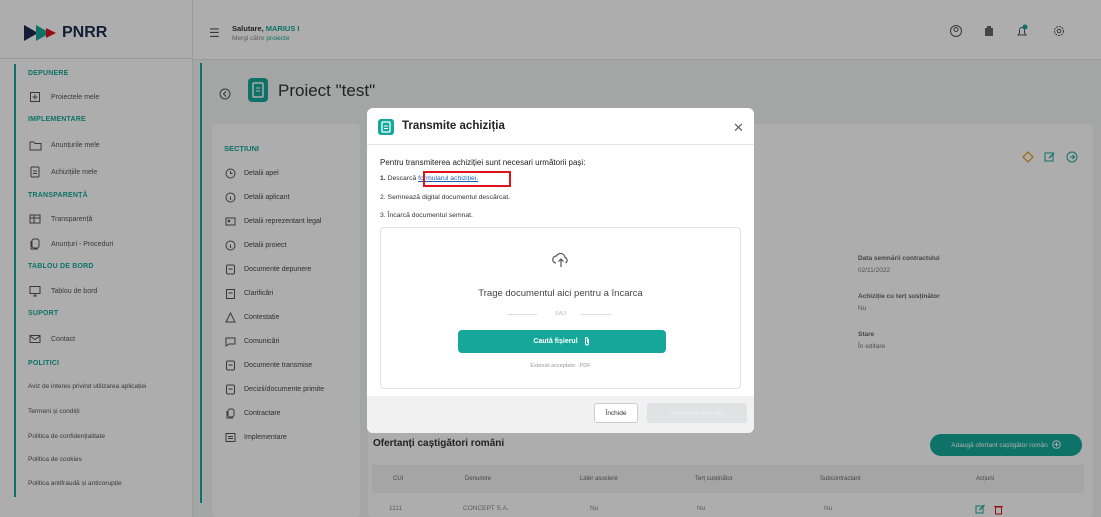 The height and width of the screenshot is (517, 1101). What do you see at coordinates (453, 126) in the screenshot?
I see `modal-title: Transmite achiziția` at bounding box center [453, 126].